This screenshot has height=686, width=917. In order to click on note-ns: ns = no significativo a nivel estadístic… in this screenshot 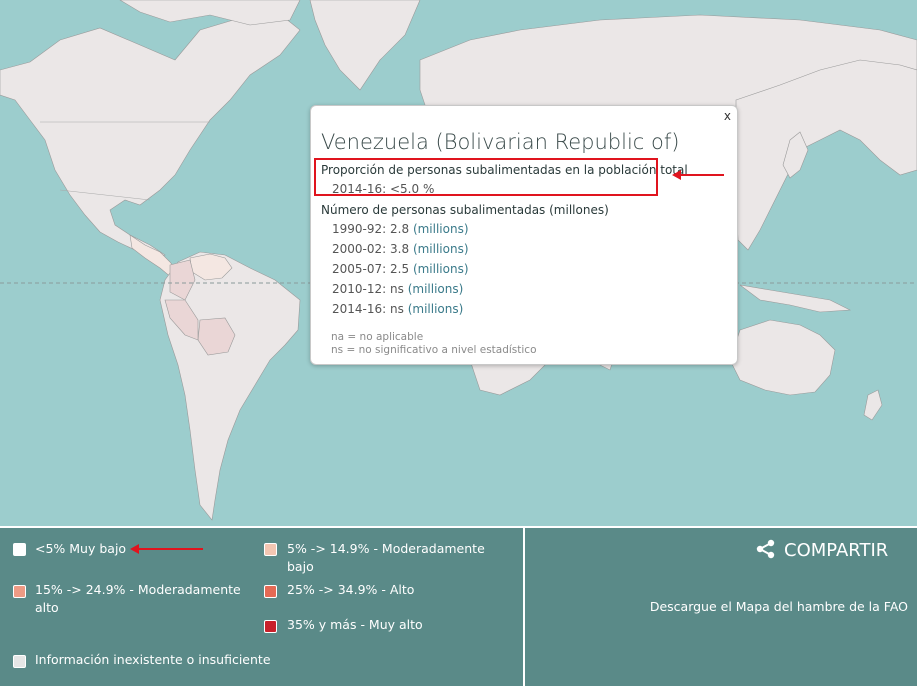, I will do `click(434, 350)`.